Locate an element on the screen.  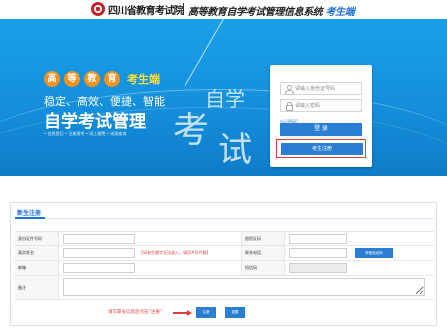
banner-title: 自学考试管理 is located at coordinates (95, 122).